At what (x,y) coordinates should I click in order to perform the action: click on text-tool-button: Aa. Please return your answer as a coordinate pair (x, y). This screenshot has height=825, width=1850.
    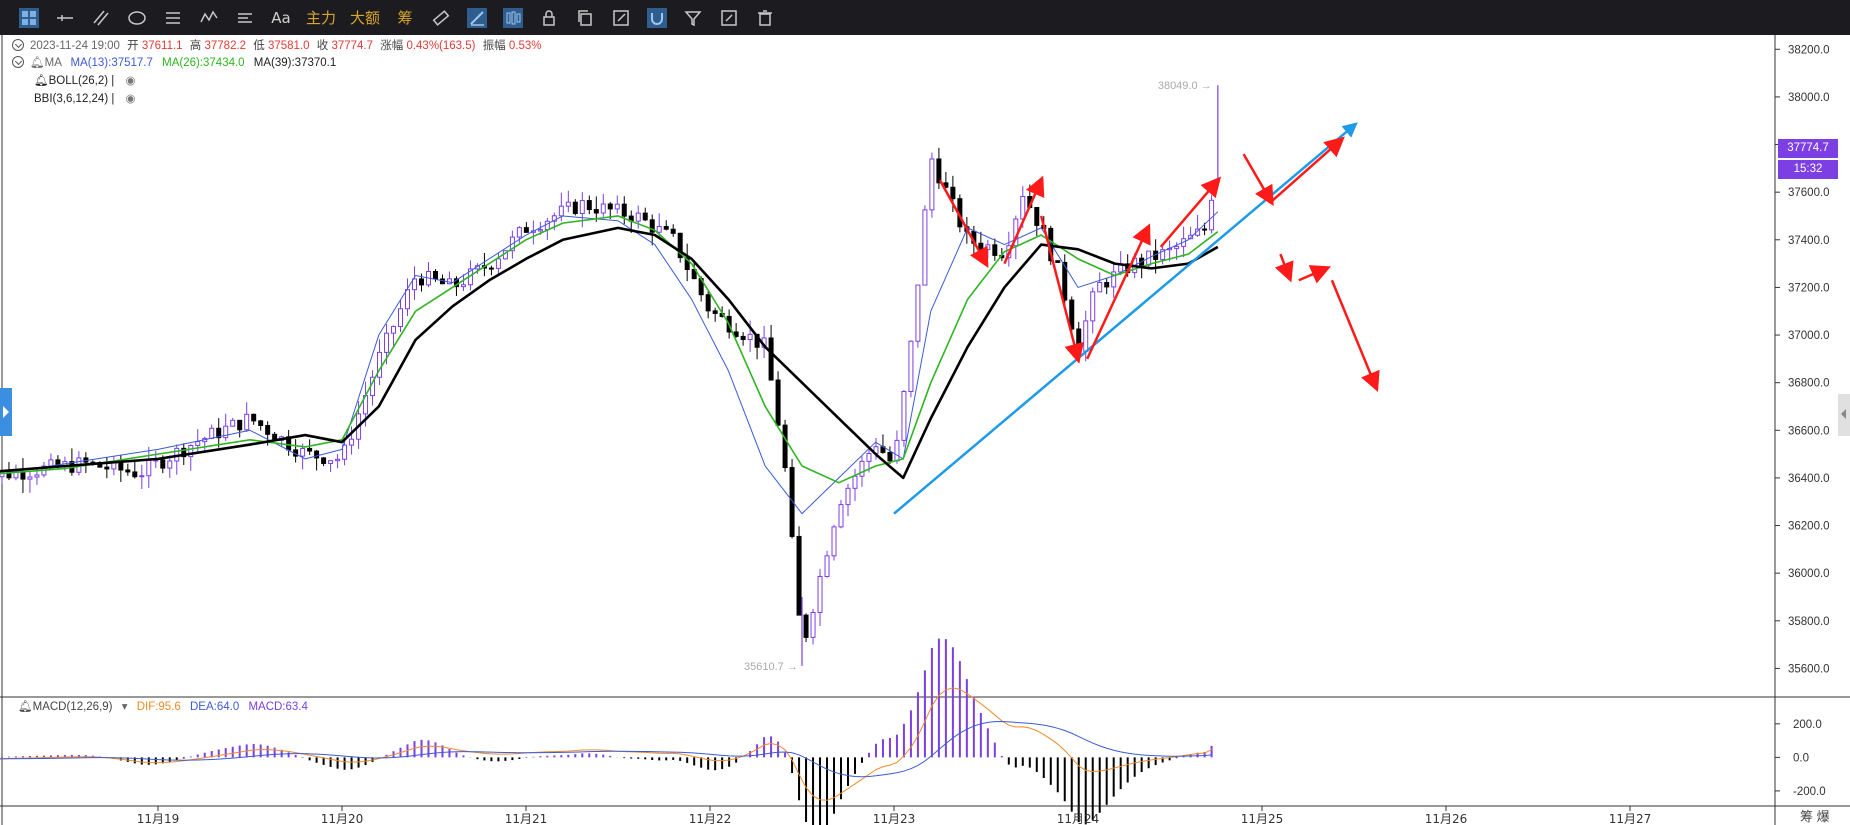
    Looking at the image, I should click on (281, 17).